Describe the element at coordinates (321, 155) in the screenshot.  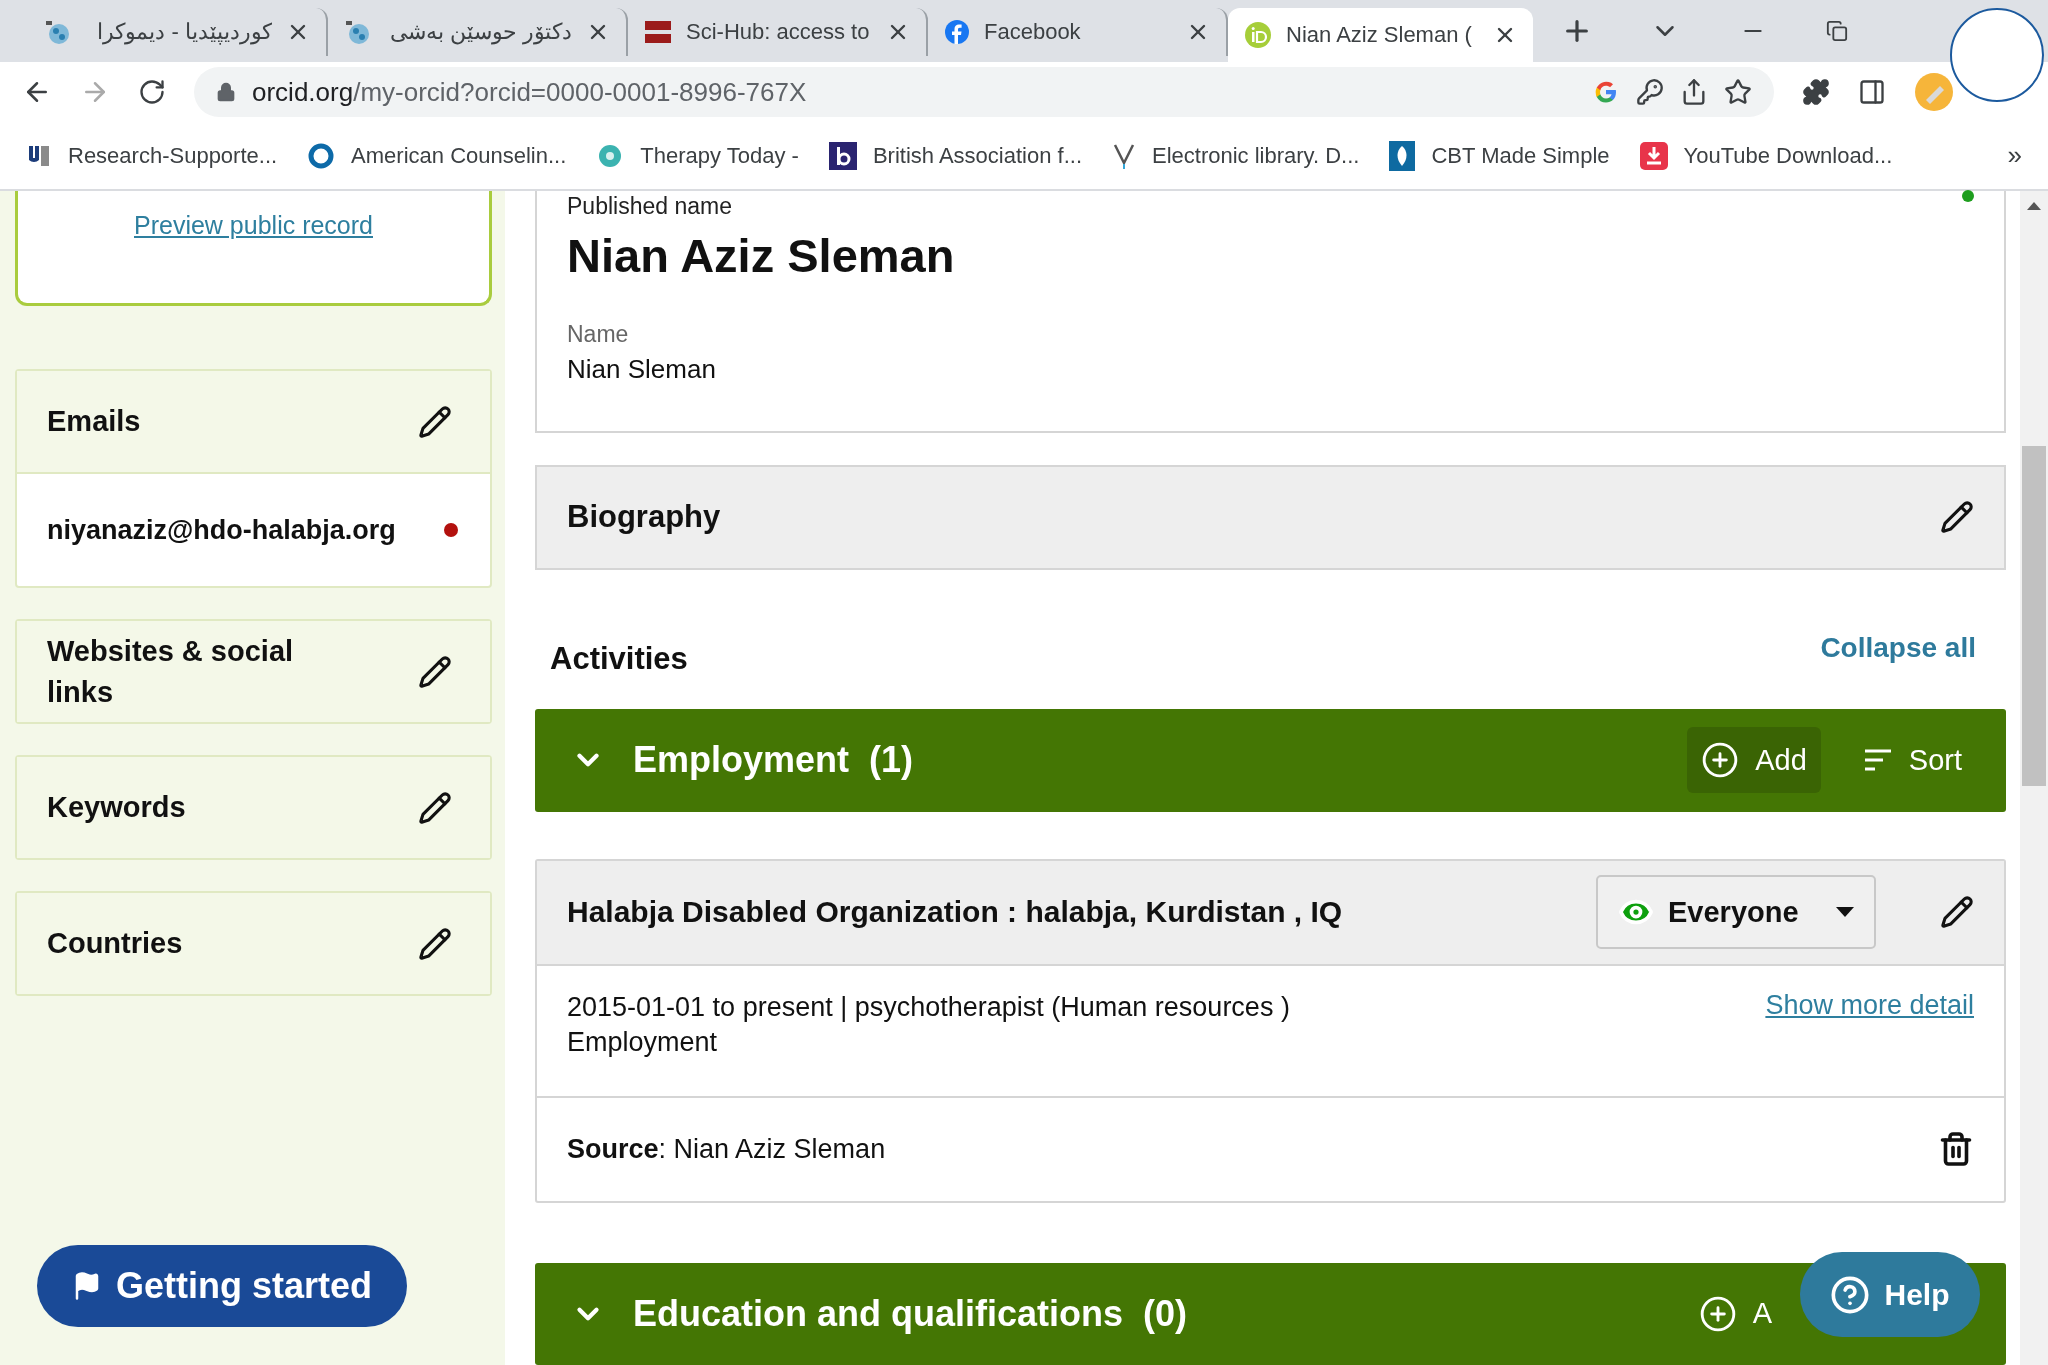
I see `ring-icon` at that location.